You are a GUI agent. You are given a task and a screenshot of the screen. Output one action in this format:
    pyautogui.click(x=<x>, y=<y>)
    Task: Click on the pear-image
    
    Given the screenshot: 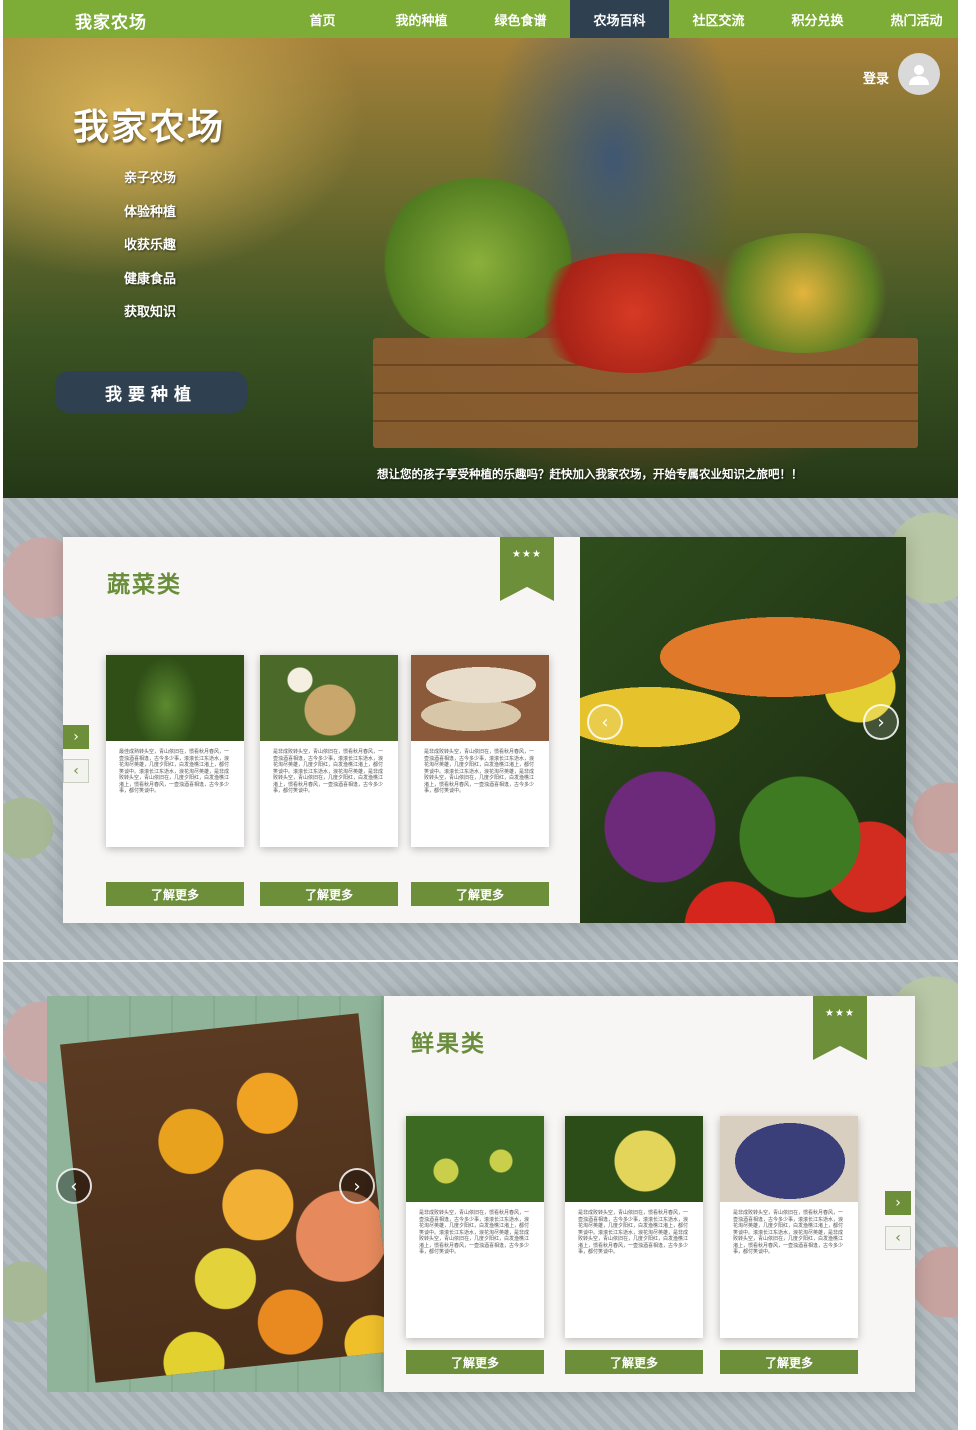 What is the action you would take?
    pyautogui.click(x=475, y=1159)
    